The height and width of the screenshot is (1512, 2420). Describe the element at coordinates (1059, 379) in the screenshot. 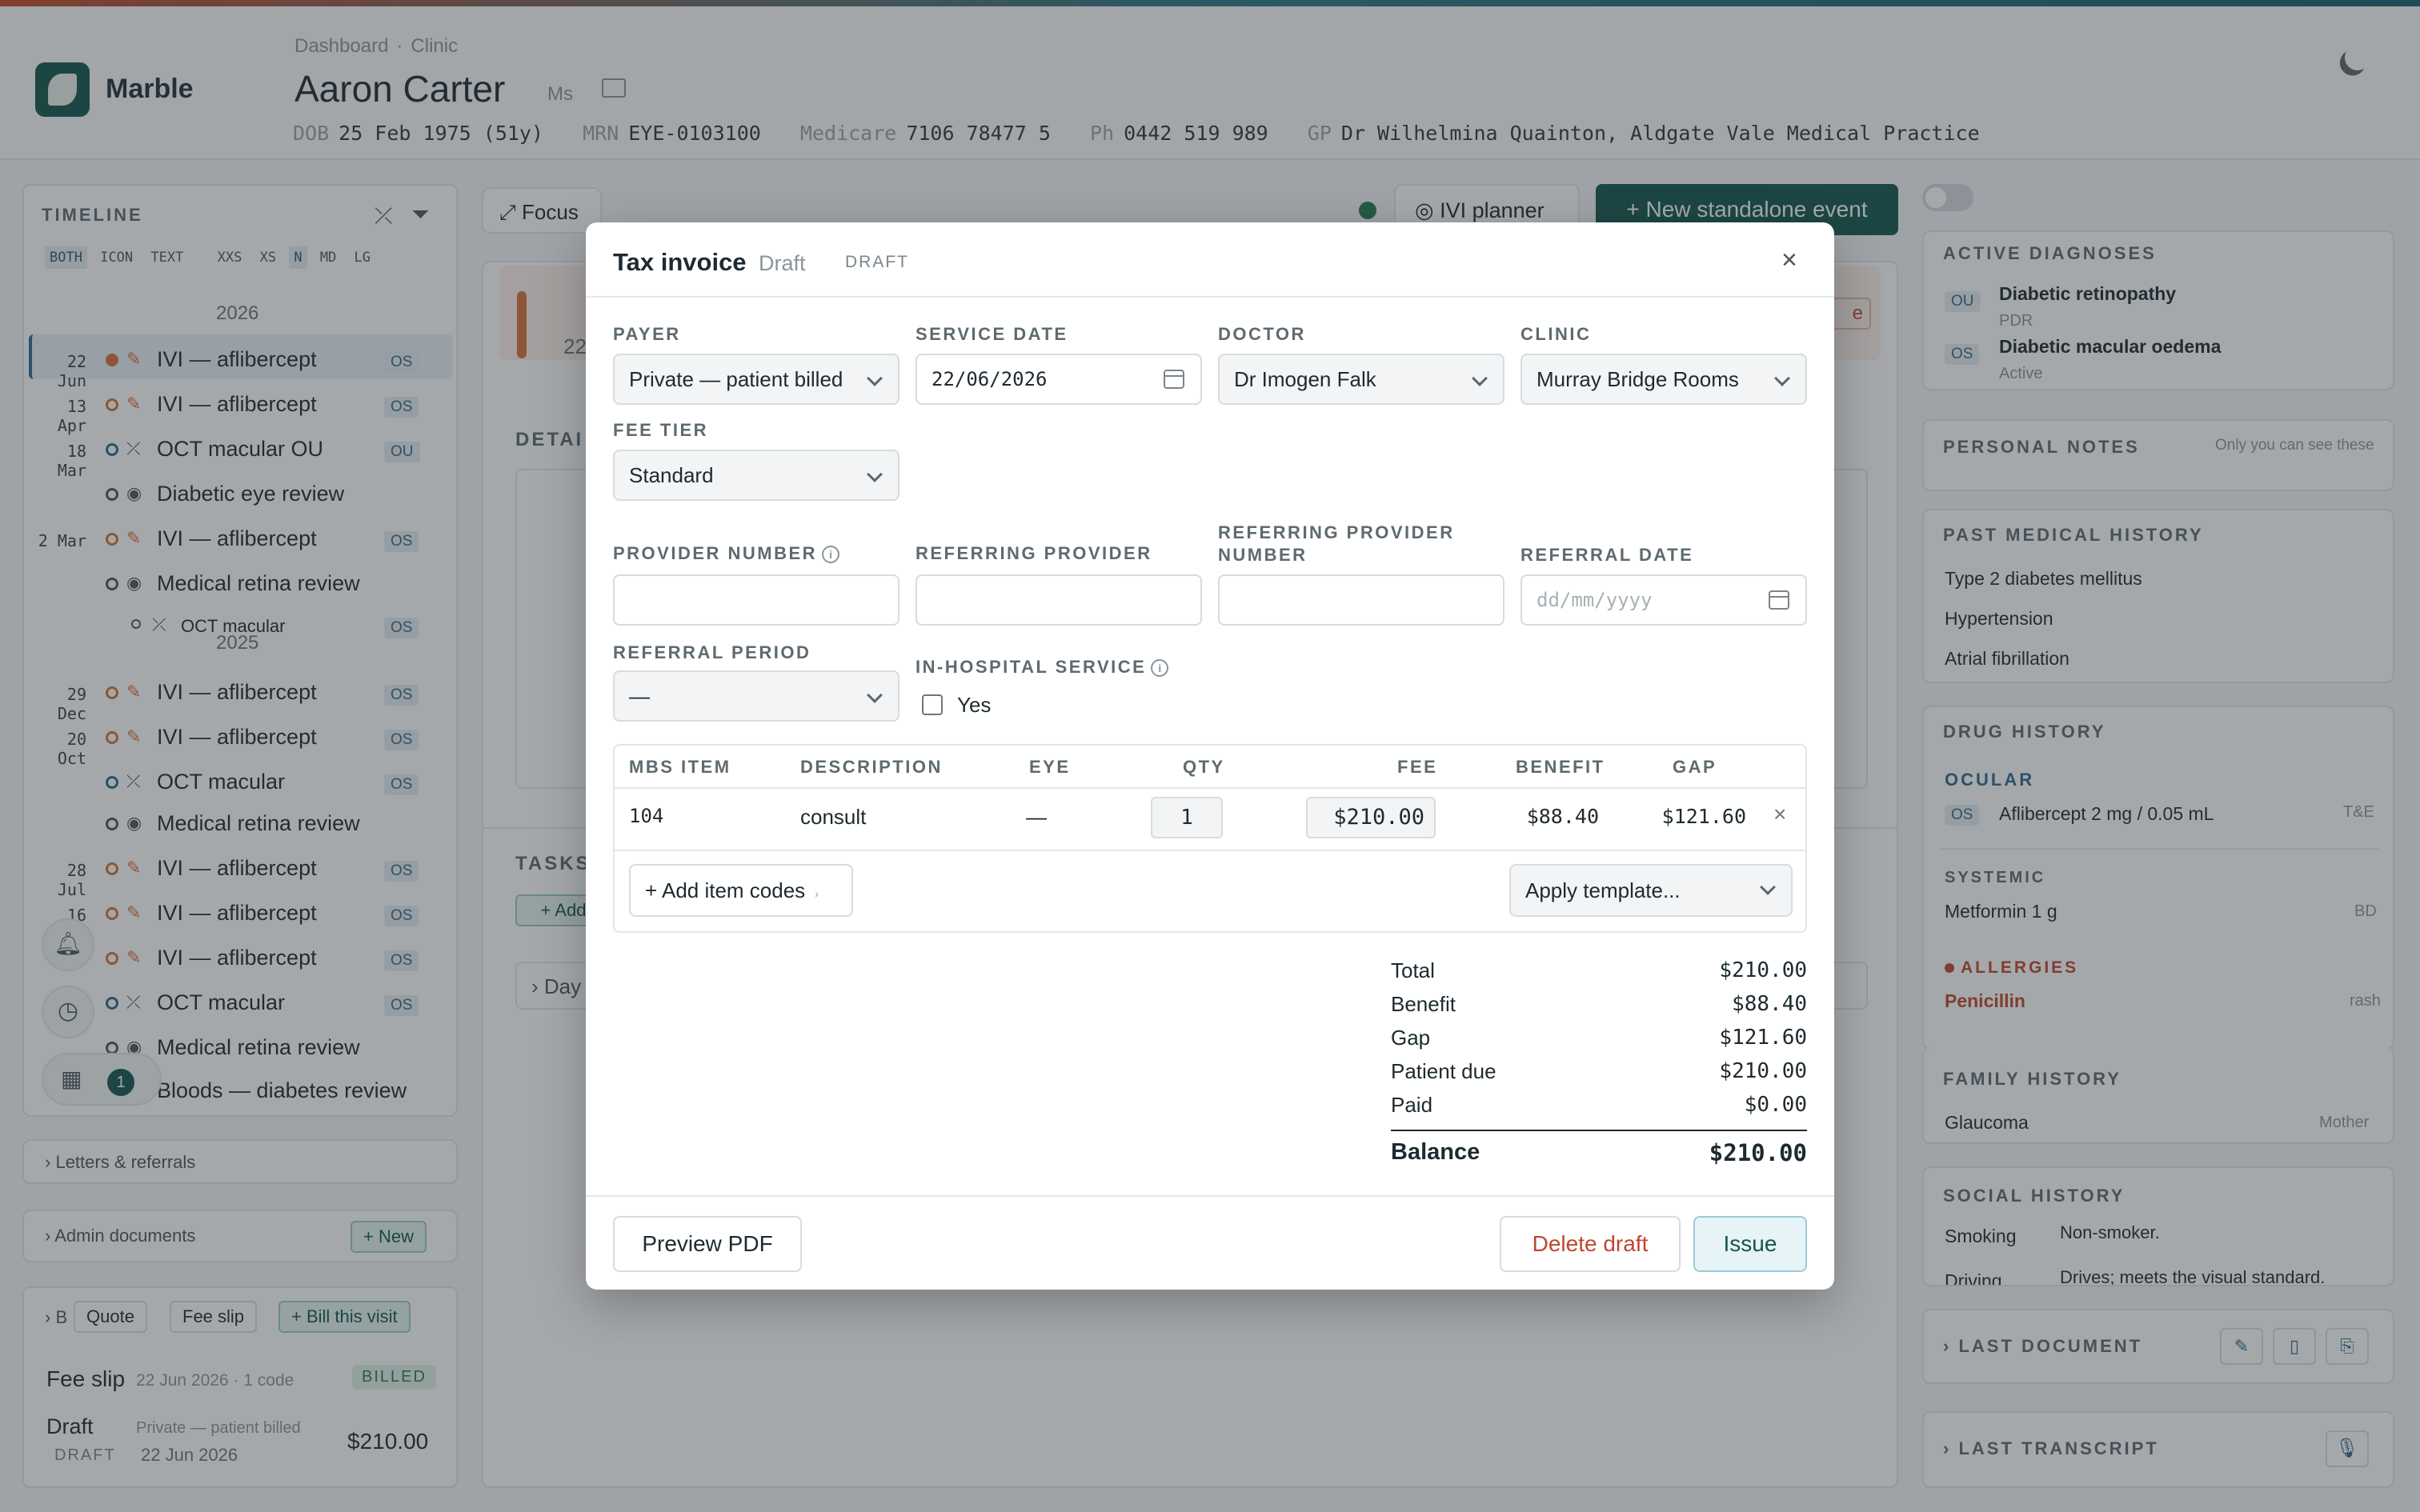

I see `service-date-input: 22/06/2026` at that location.